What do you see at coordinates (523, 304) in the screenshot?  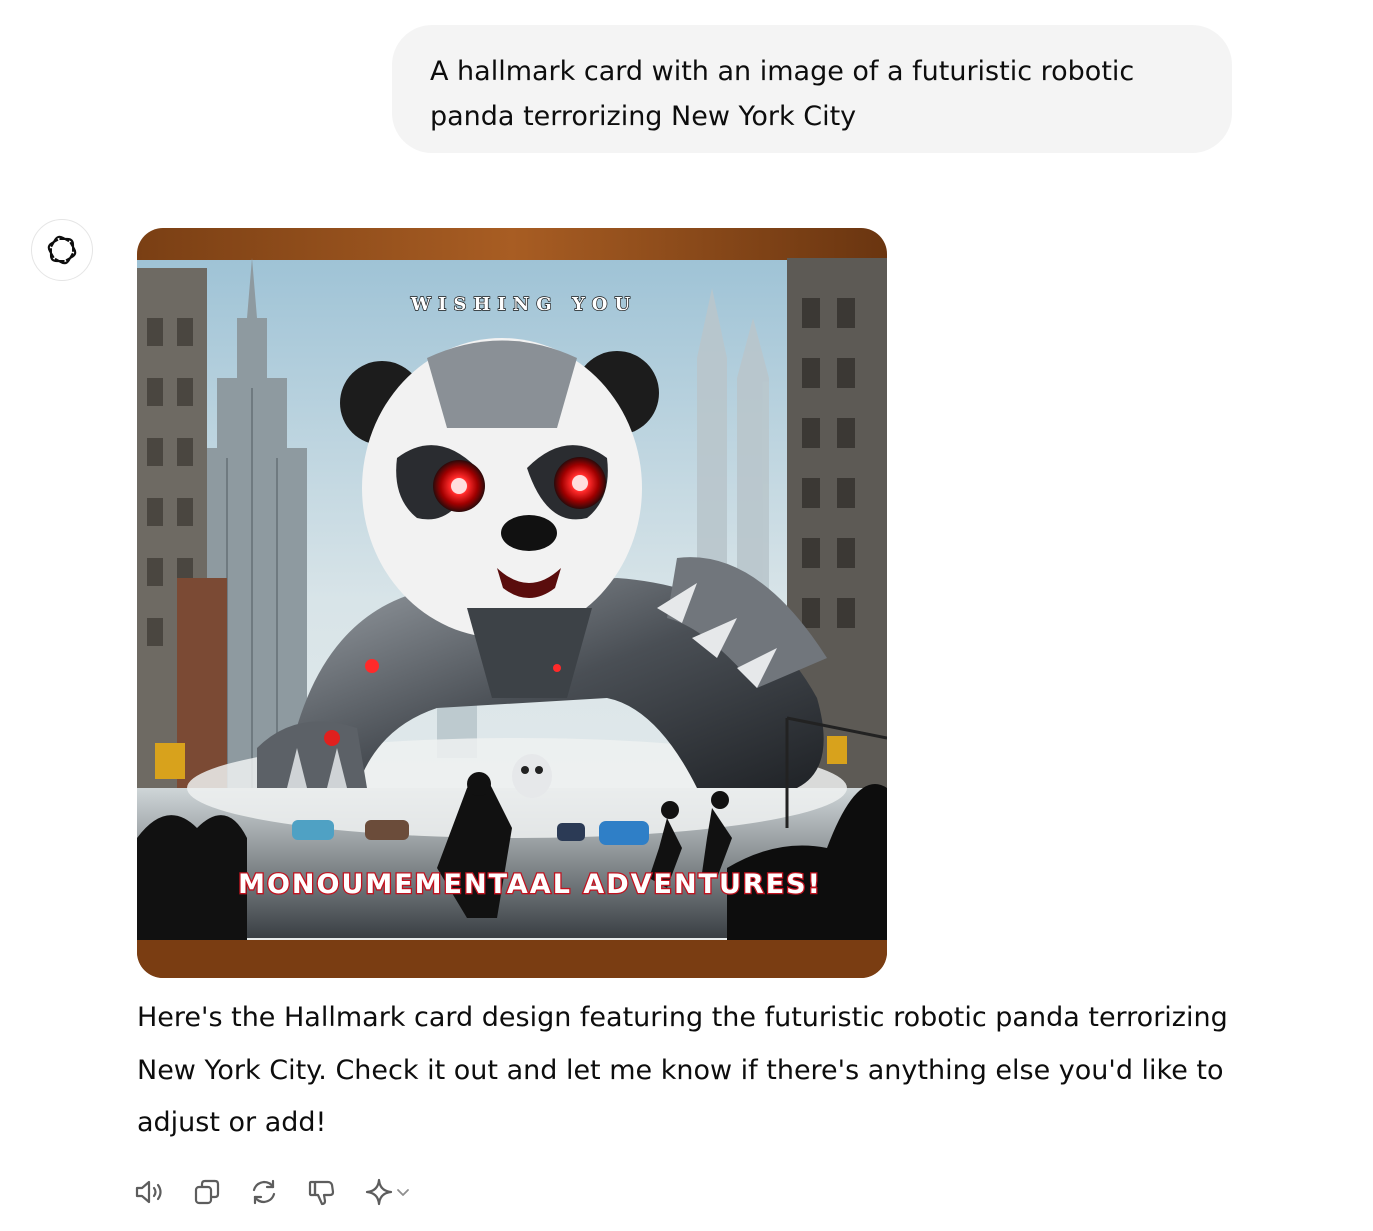 I see `card-top-text: WISHING YOU` at bounding box center [523, 304].